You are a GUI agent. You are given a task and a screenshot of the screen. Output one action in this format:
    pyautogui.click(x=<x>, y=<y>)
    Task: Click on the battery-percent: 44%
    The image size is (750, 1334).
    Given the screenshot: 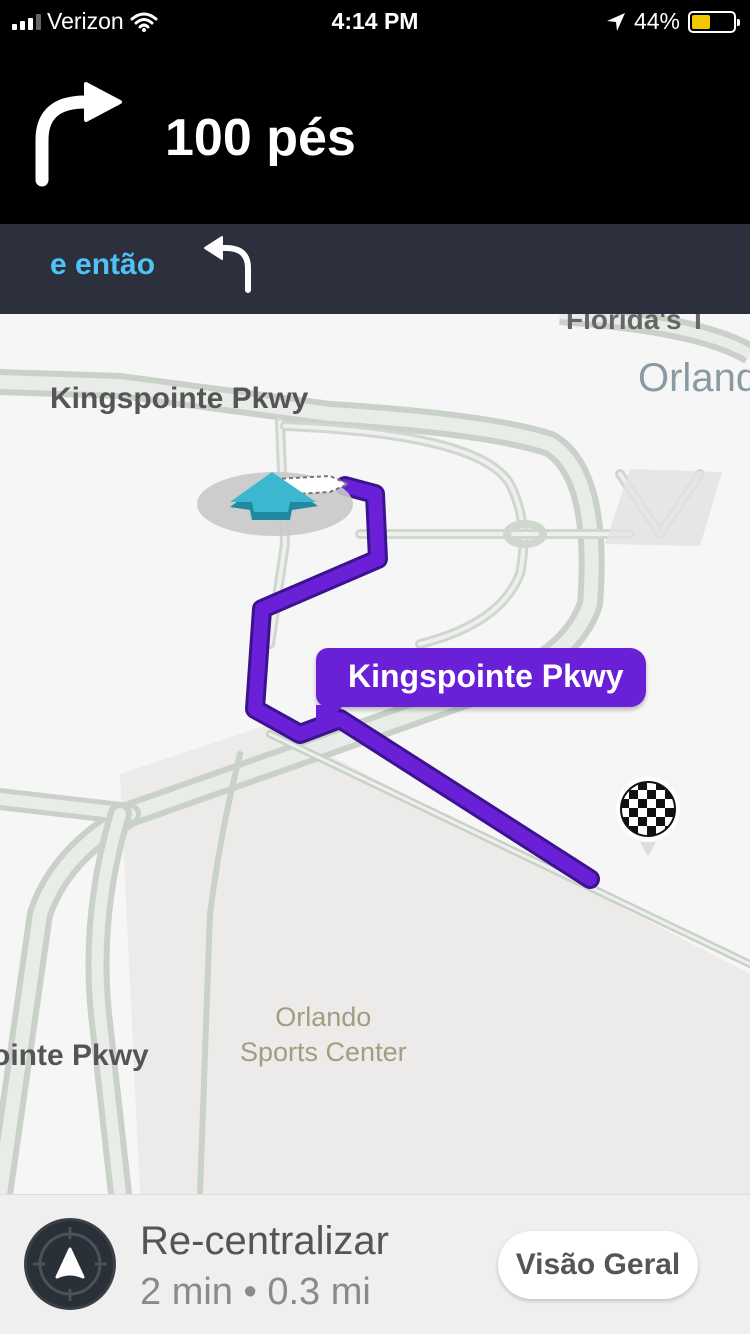 What is the action you would take?
    pyautogui.click(x=656, y=21)
    